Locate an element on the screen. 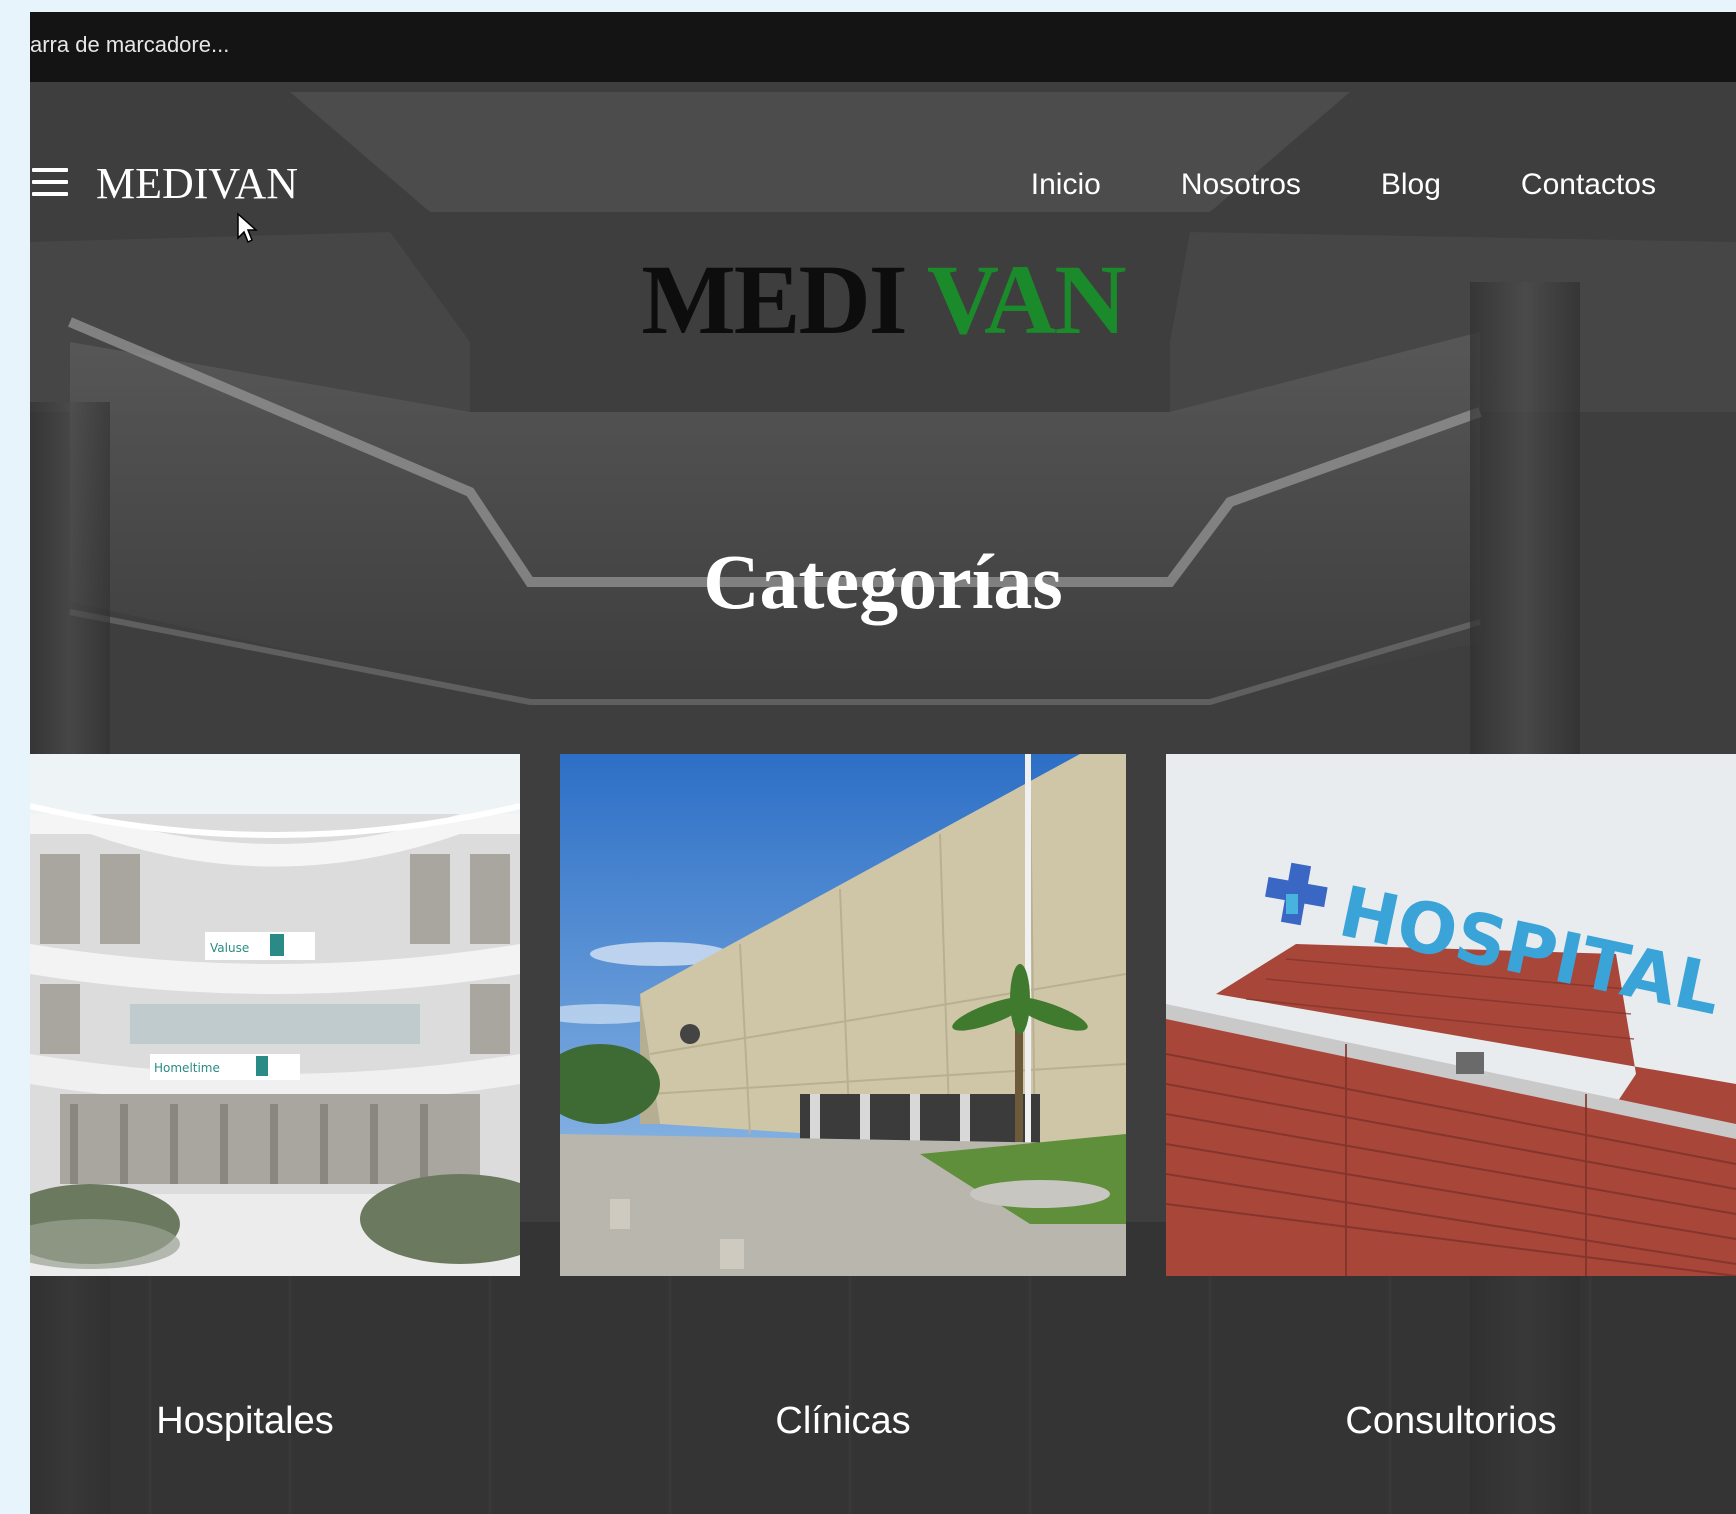 This screenshot has width=1736, height=1514. nav-link-nosotros: Nosotros is located at coordinates (1241, 185).